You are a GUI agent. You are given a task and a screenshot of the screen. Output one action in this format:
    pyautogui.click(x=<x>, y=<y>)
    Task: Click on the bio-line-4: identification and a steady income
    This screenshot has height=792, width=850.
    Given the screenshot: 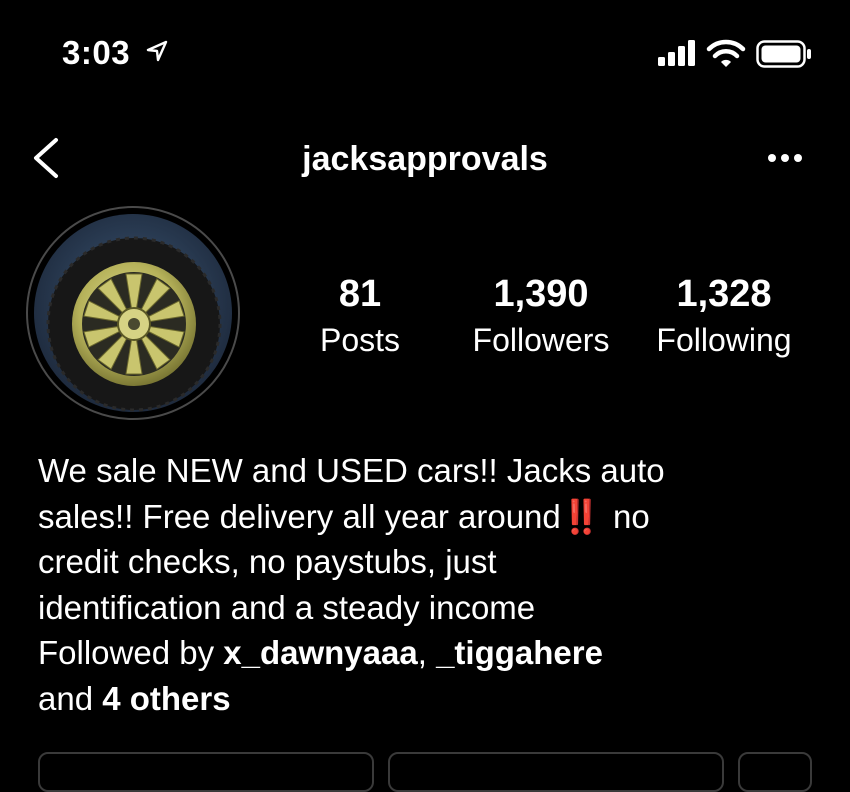 What is the action you would take?
    pyautogui.click(x=287, y=607)
    